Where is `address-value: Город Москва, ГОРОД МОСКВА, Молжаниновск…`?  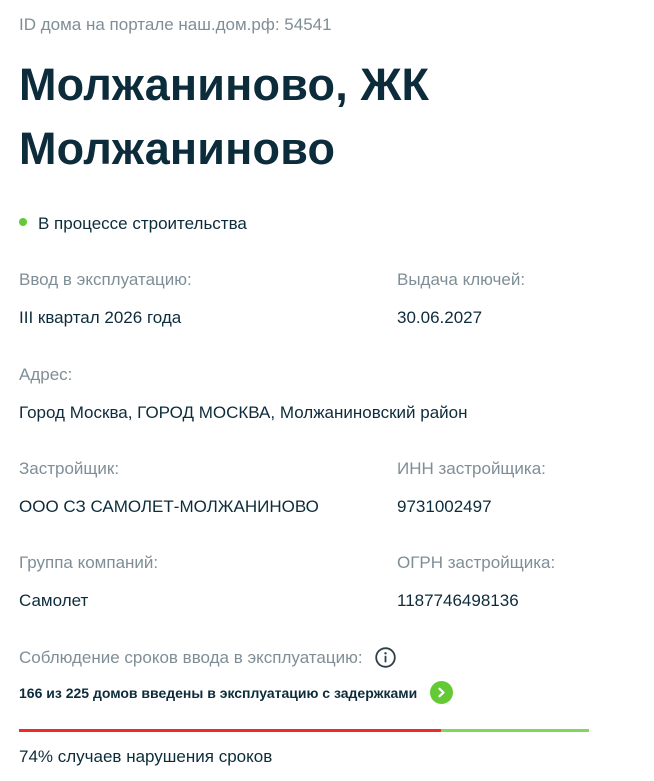
address-value: Город Москва, ГОРОД МОСКВА, Молжаниновск… is located at coordinates (243, 412).